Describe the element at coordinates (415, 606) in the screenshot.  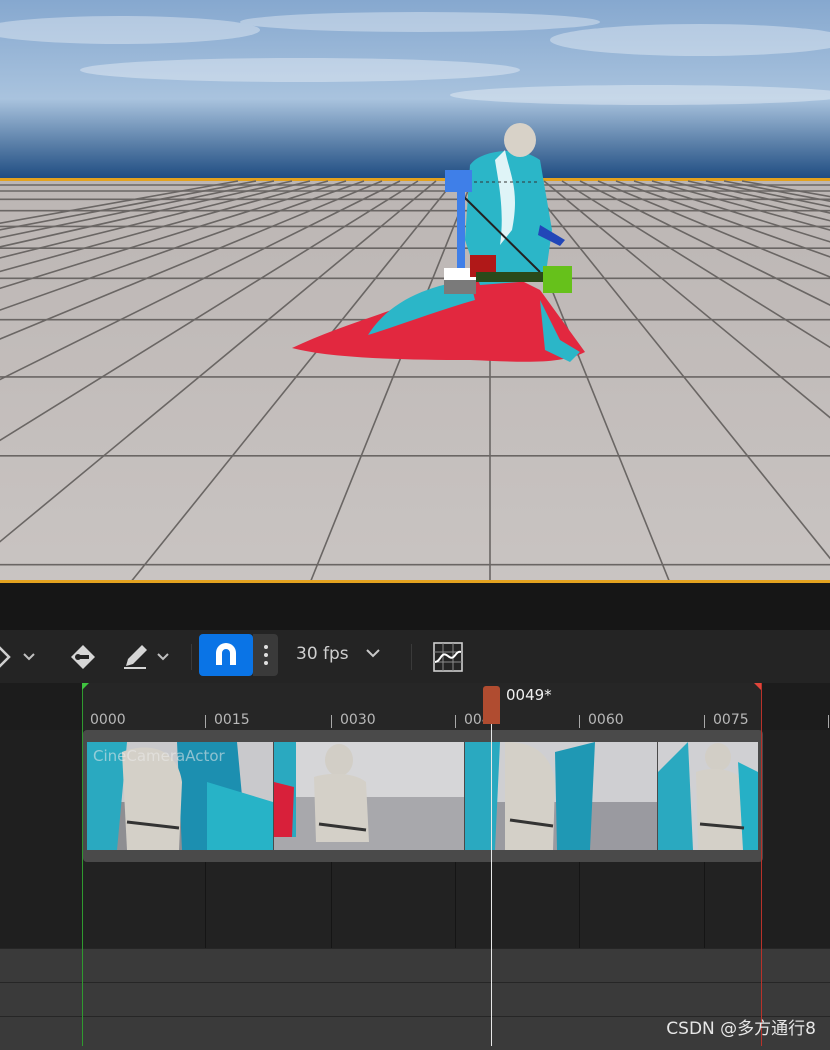
I see `panel-header` at that location.